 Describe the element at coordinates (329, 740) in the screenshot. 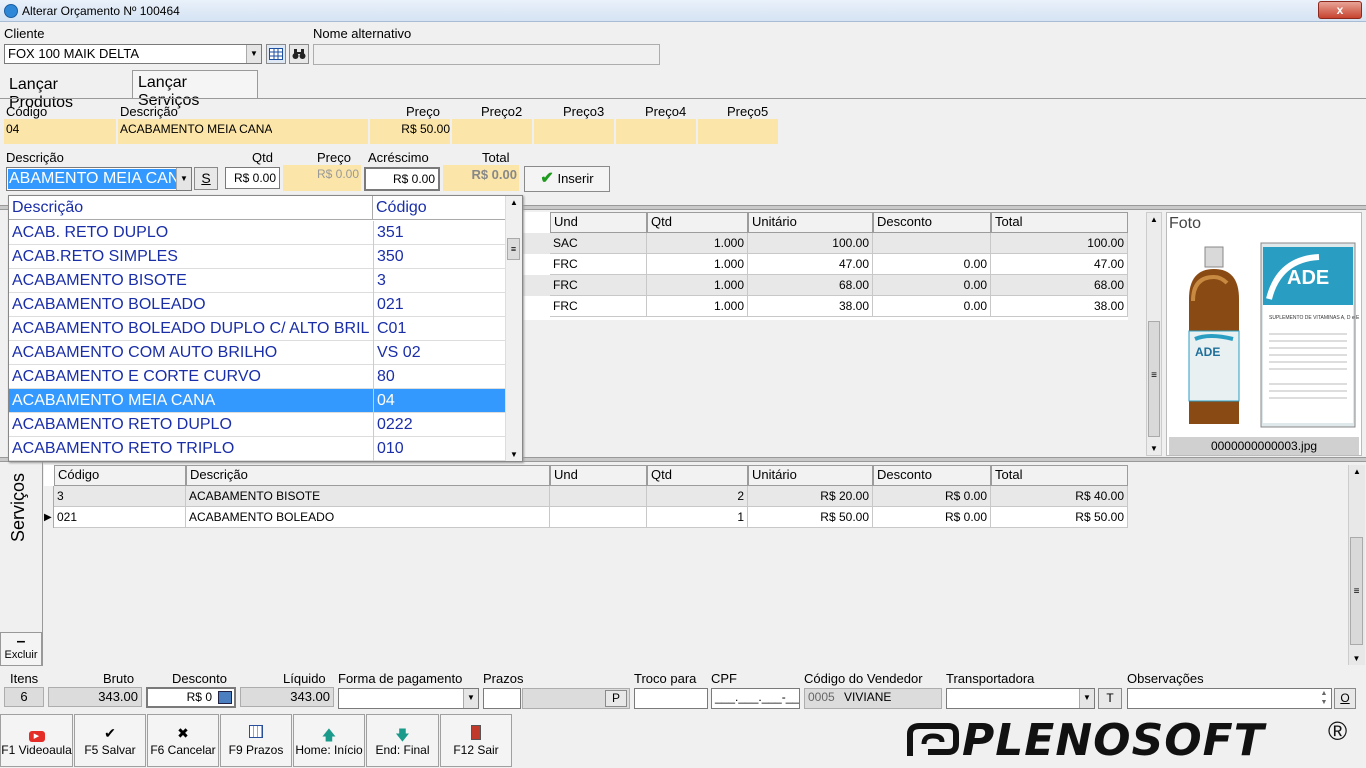

I see `fkey-button-4: 🡅 Home: Início` at that location.